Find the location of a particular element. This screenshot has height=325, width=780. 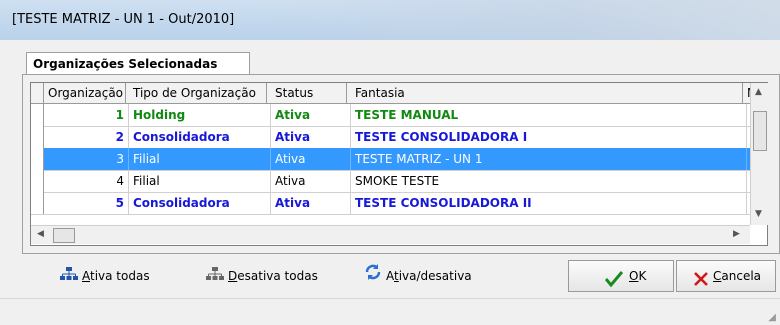

vertical-scrollbar: ▲ ▼ is located at coordinates (759, 154).